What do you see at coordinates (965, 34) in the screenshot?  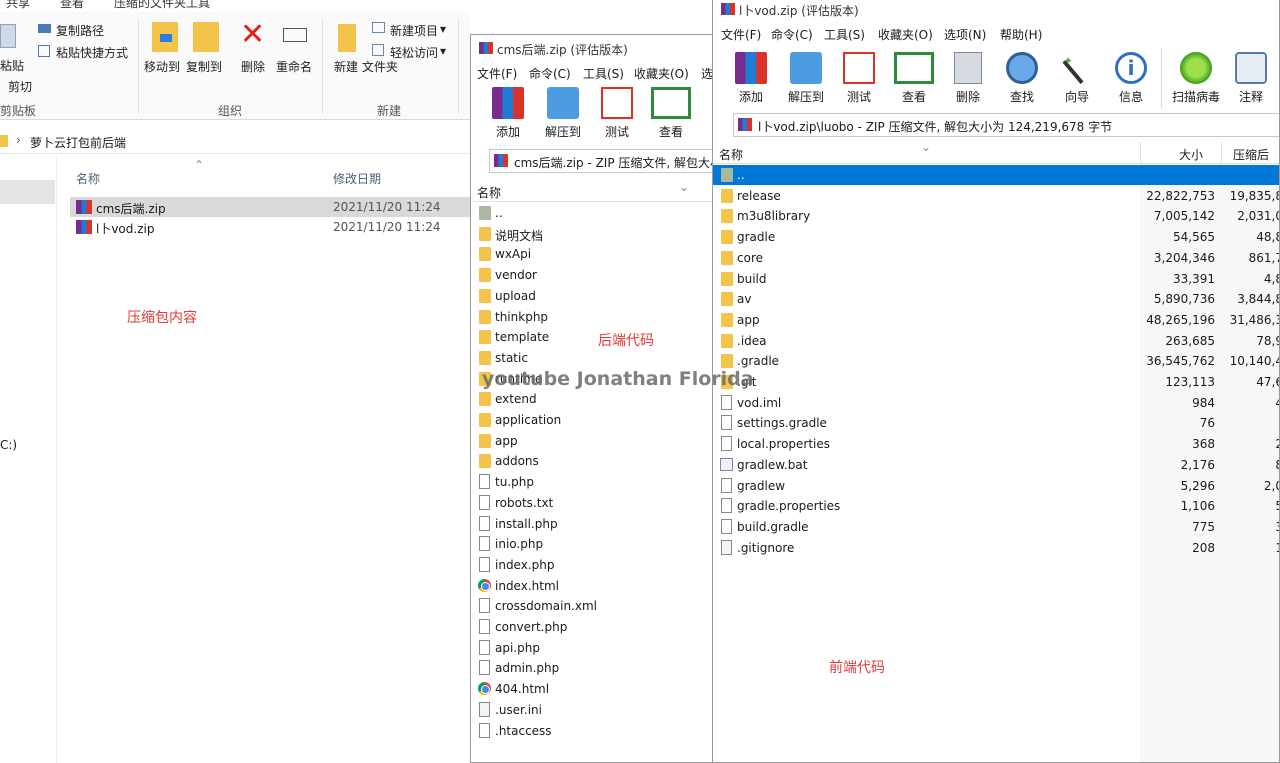 I see `menu-options: 选项(N)` at bounding box center [965, 34].